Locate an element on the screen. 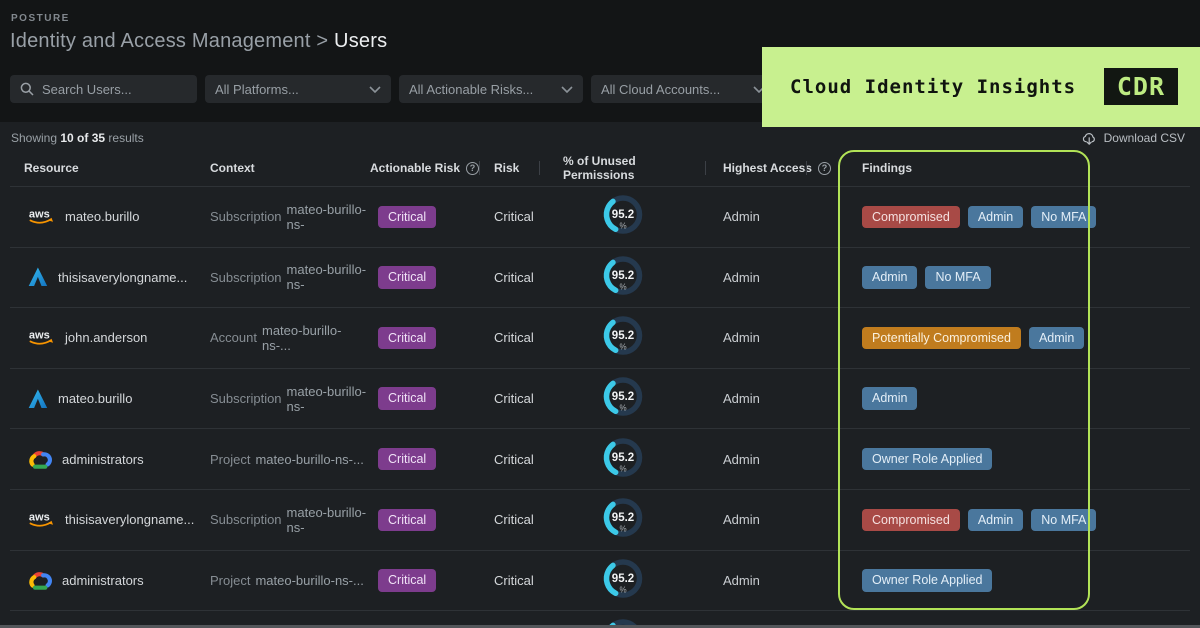 The width and height of the screenshot is (1200, 628). download-csv-button: Download CSV is located at coordinates (1133, 138).